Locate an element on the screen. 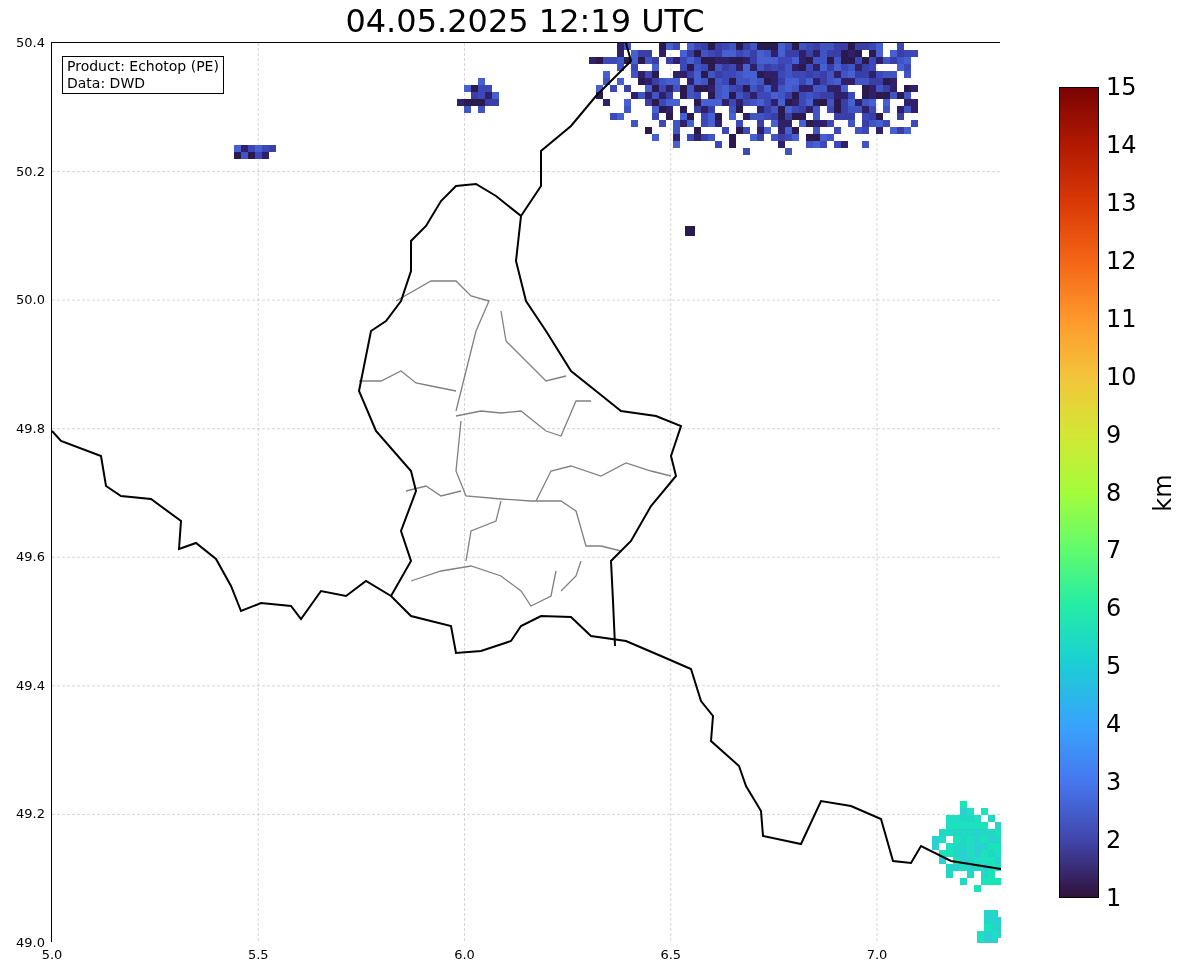  colorbar-tick-label: 3 is located at coordinates (1114, 782).